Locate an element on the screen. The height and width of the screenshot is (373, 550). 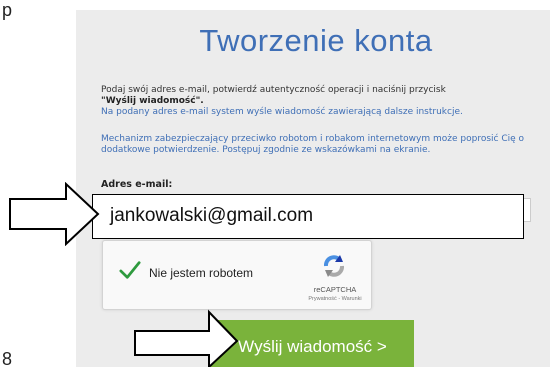
recaptcha-brand: reCAPTCHA is located at coordinates (335, 289).